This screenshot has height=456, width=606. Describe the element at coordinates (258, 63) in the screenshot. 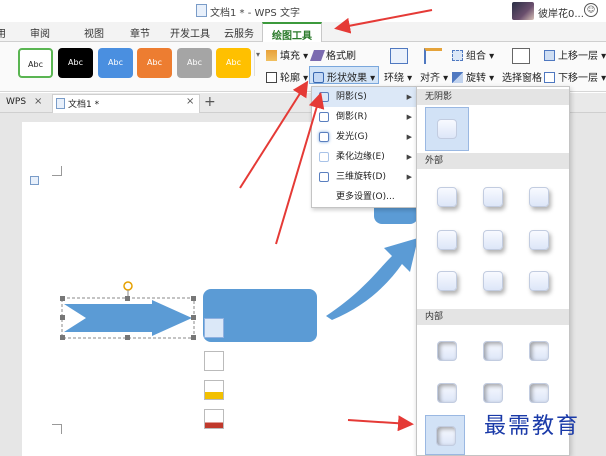

I see `style-more-icon: ▾` at that location.